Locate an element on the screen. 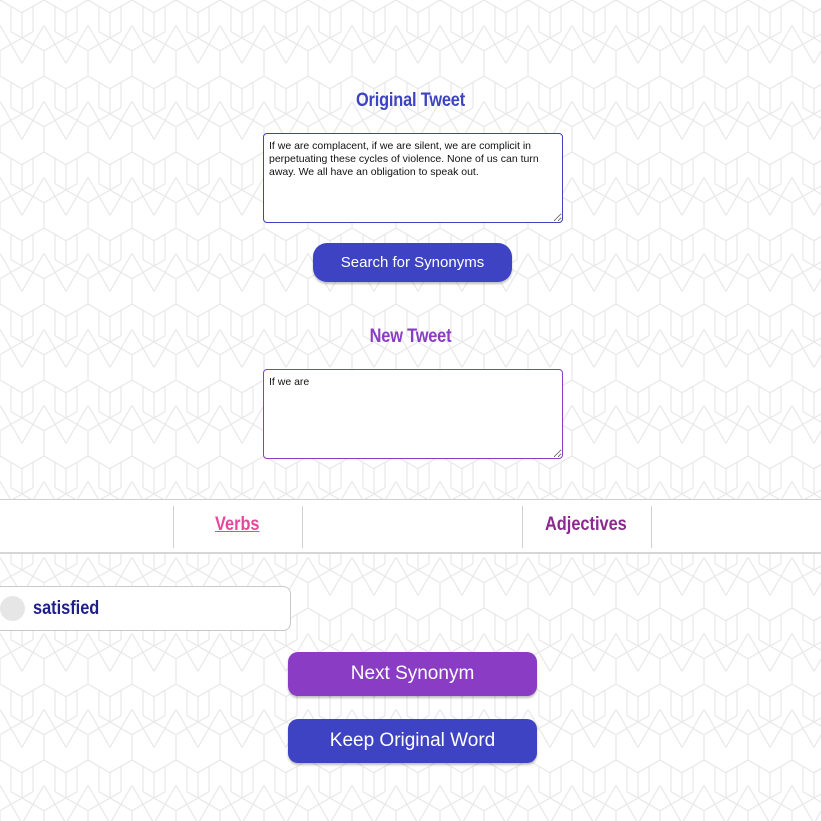 Image resolution: width=821 pixels, height=821 pixels. search-synonyms-button: Search for Synonyms is located at coordinates (412, 262).